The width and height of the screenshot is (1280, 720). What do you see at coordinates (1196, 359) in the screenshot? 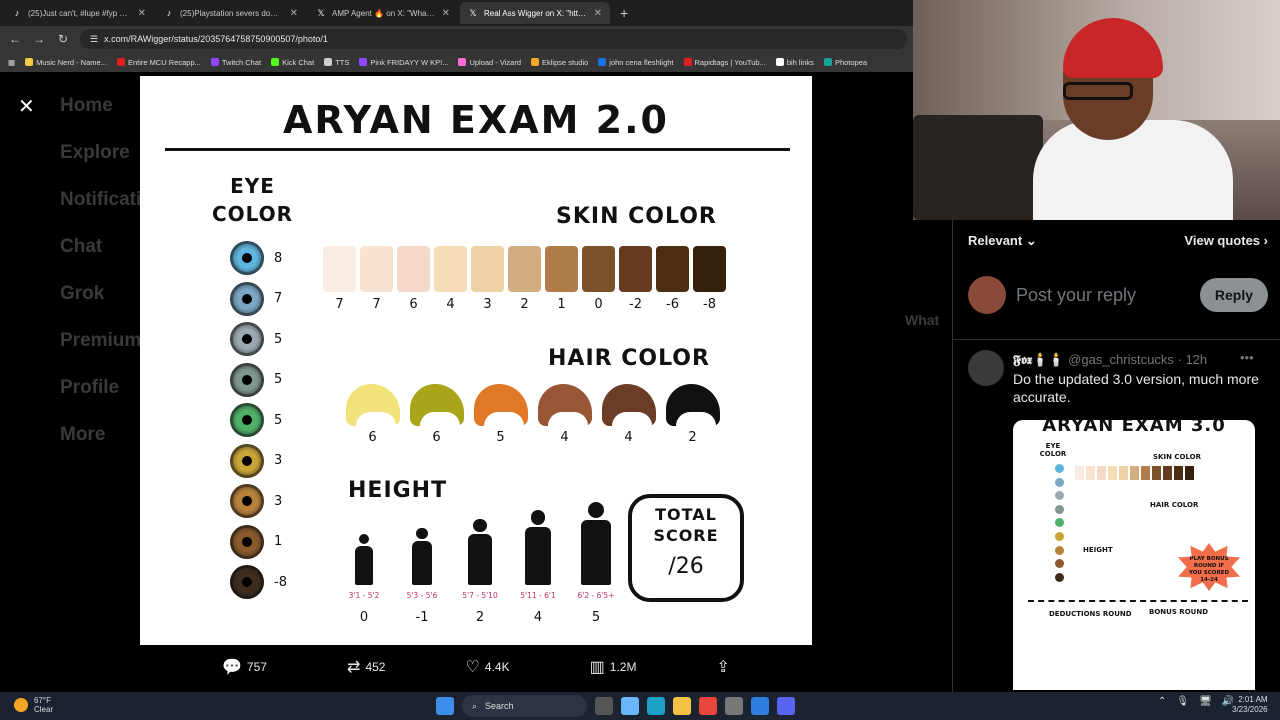
I see `tweet-time: 12h` at bounding box center [1196, 359].